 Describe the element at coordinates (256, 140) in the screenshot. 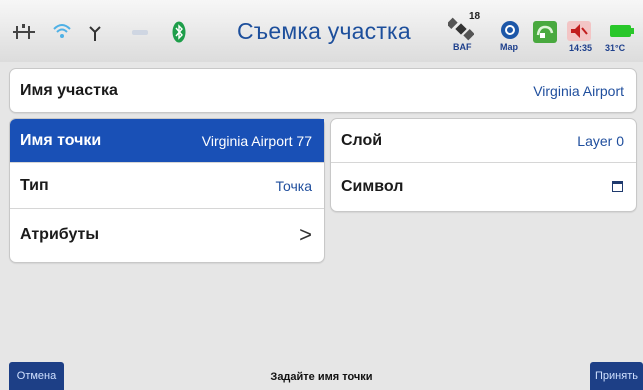

I see `point-name-value: Virginia Airport 77` at that location.